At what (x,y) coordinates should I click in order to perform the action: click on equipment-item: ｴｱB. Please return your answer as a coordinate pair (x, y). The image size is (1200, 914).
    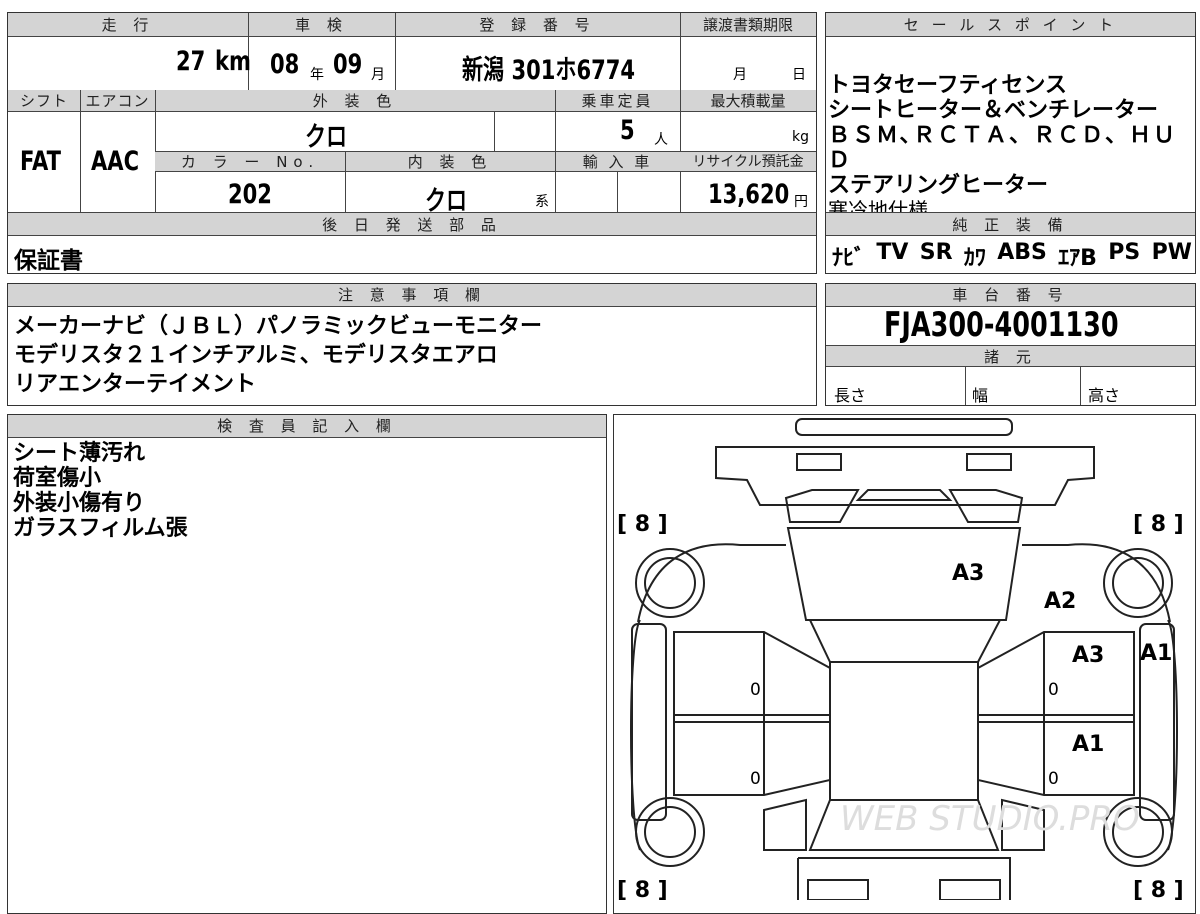
    Looking at the image, I should click on (1077, 258).